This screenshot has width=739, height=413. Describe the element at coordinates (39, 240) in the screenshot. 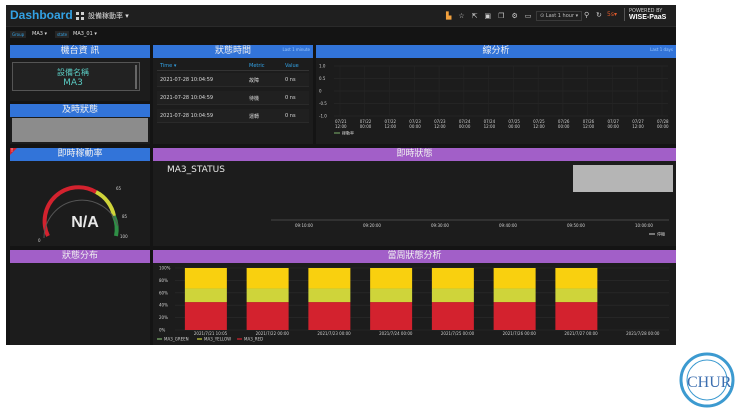

I see `gauge-tick-label: 0` at that location.